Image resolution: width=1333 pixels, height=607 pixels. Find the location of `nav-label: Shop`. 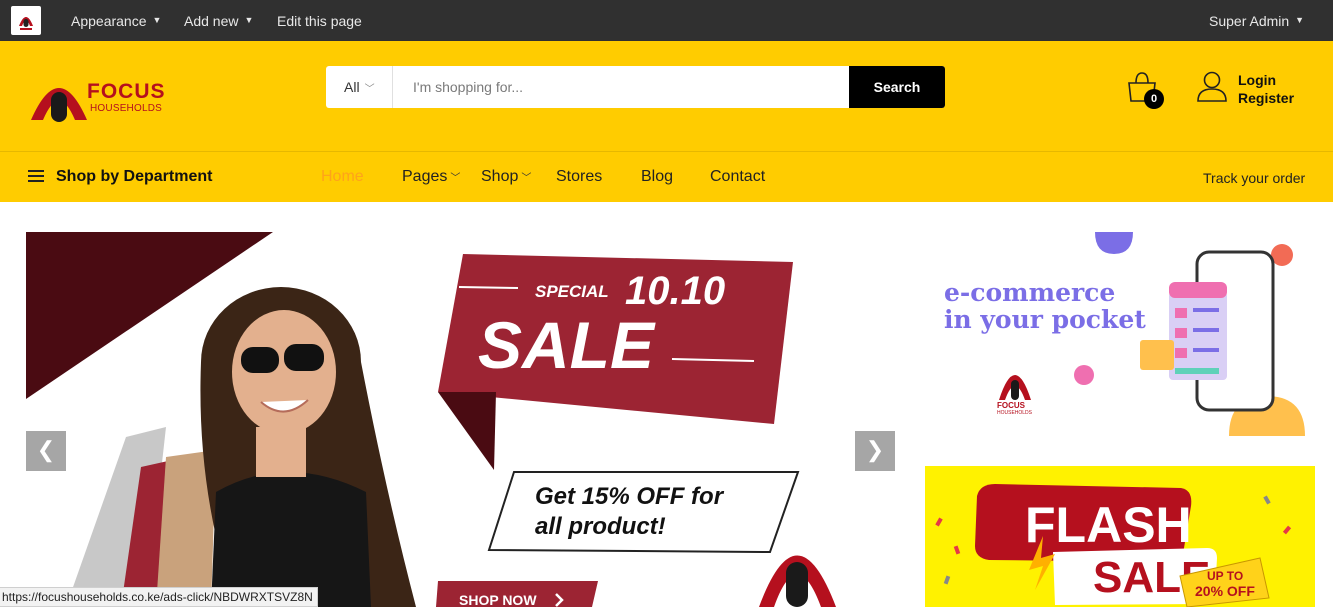

nav-label: Shop is located at coordinates (500, 176).